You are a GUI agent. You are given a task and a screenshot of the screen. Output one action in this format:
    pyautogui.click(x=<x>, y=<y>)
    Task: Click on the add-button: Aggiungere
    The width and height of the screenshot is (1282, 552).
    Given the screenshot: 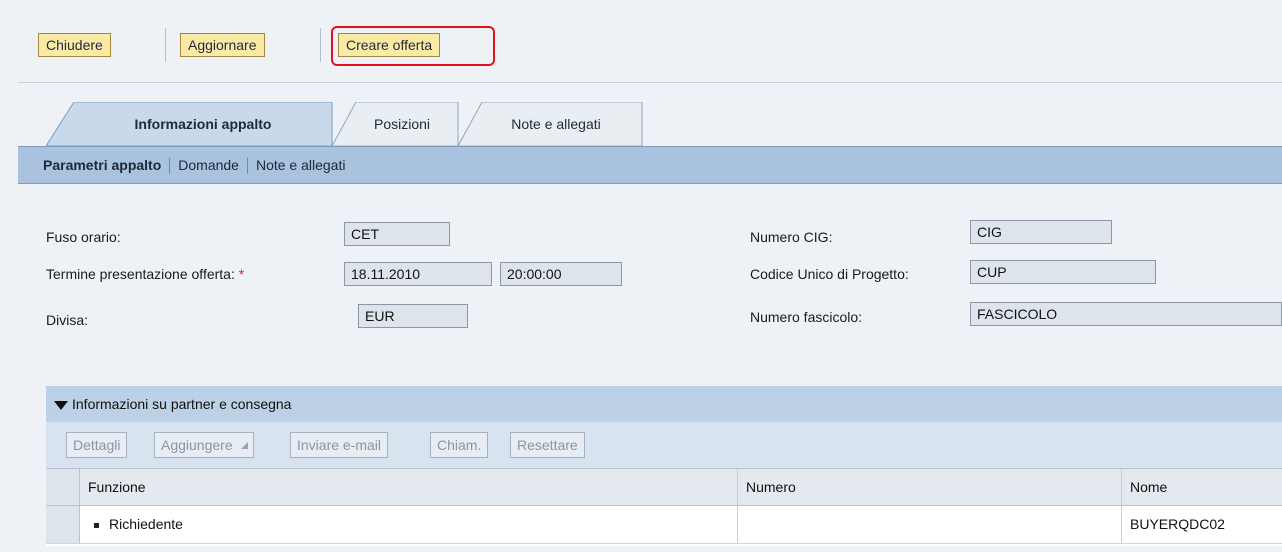 What is the action you would take?
    pyautogui.click(x=204, y=445)
    